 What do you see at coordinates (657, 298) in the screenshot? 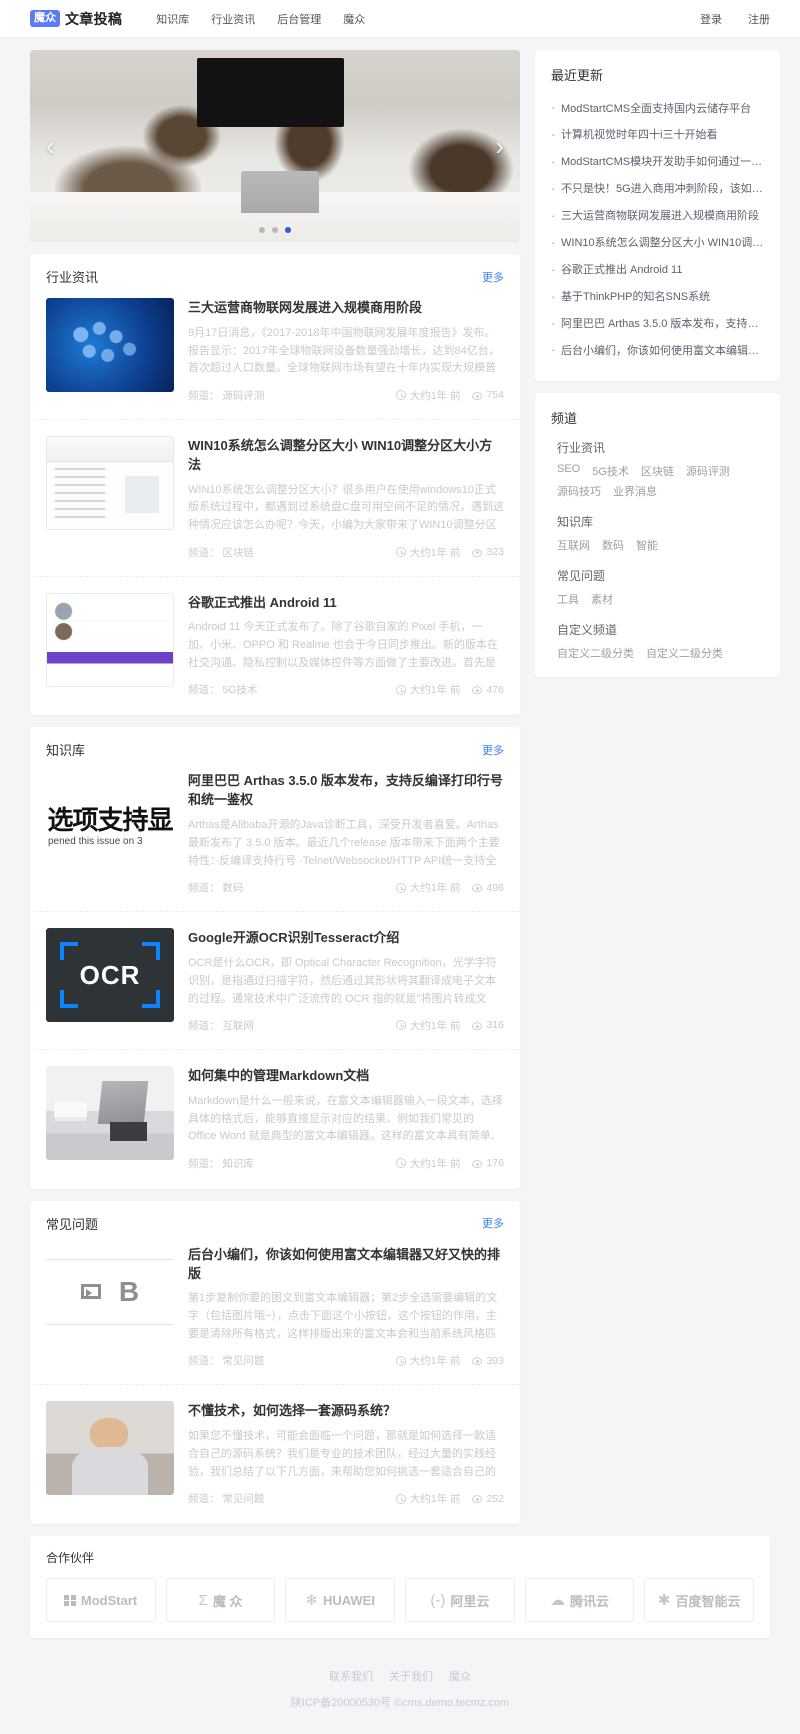
I see `recent-update-item: 基于ThinkPHP的知名SNS系统` at bounding box center [657, 298].